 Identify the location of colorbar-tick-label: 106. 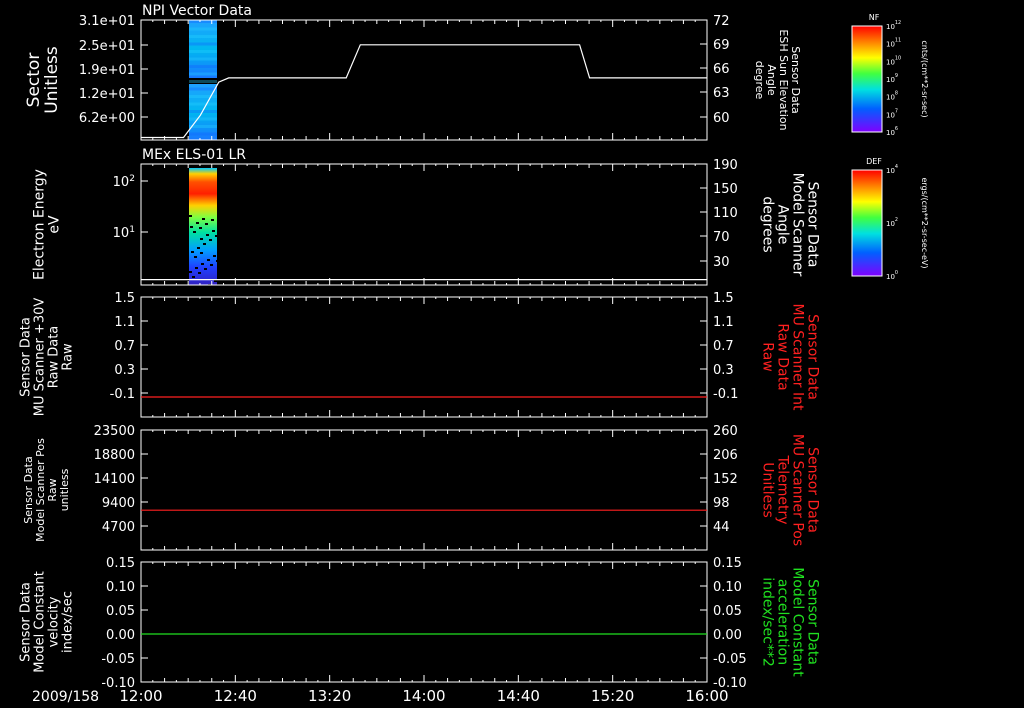
(892, 131).